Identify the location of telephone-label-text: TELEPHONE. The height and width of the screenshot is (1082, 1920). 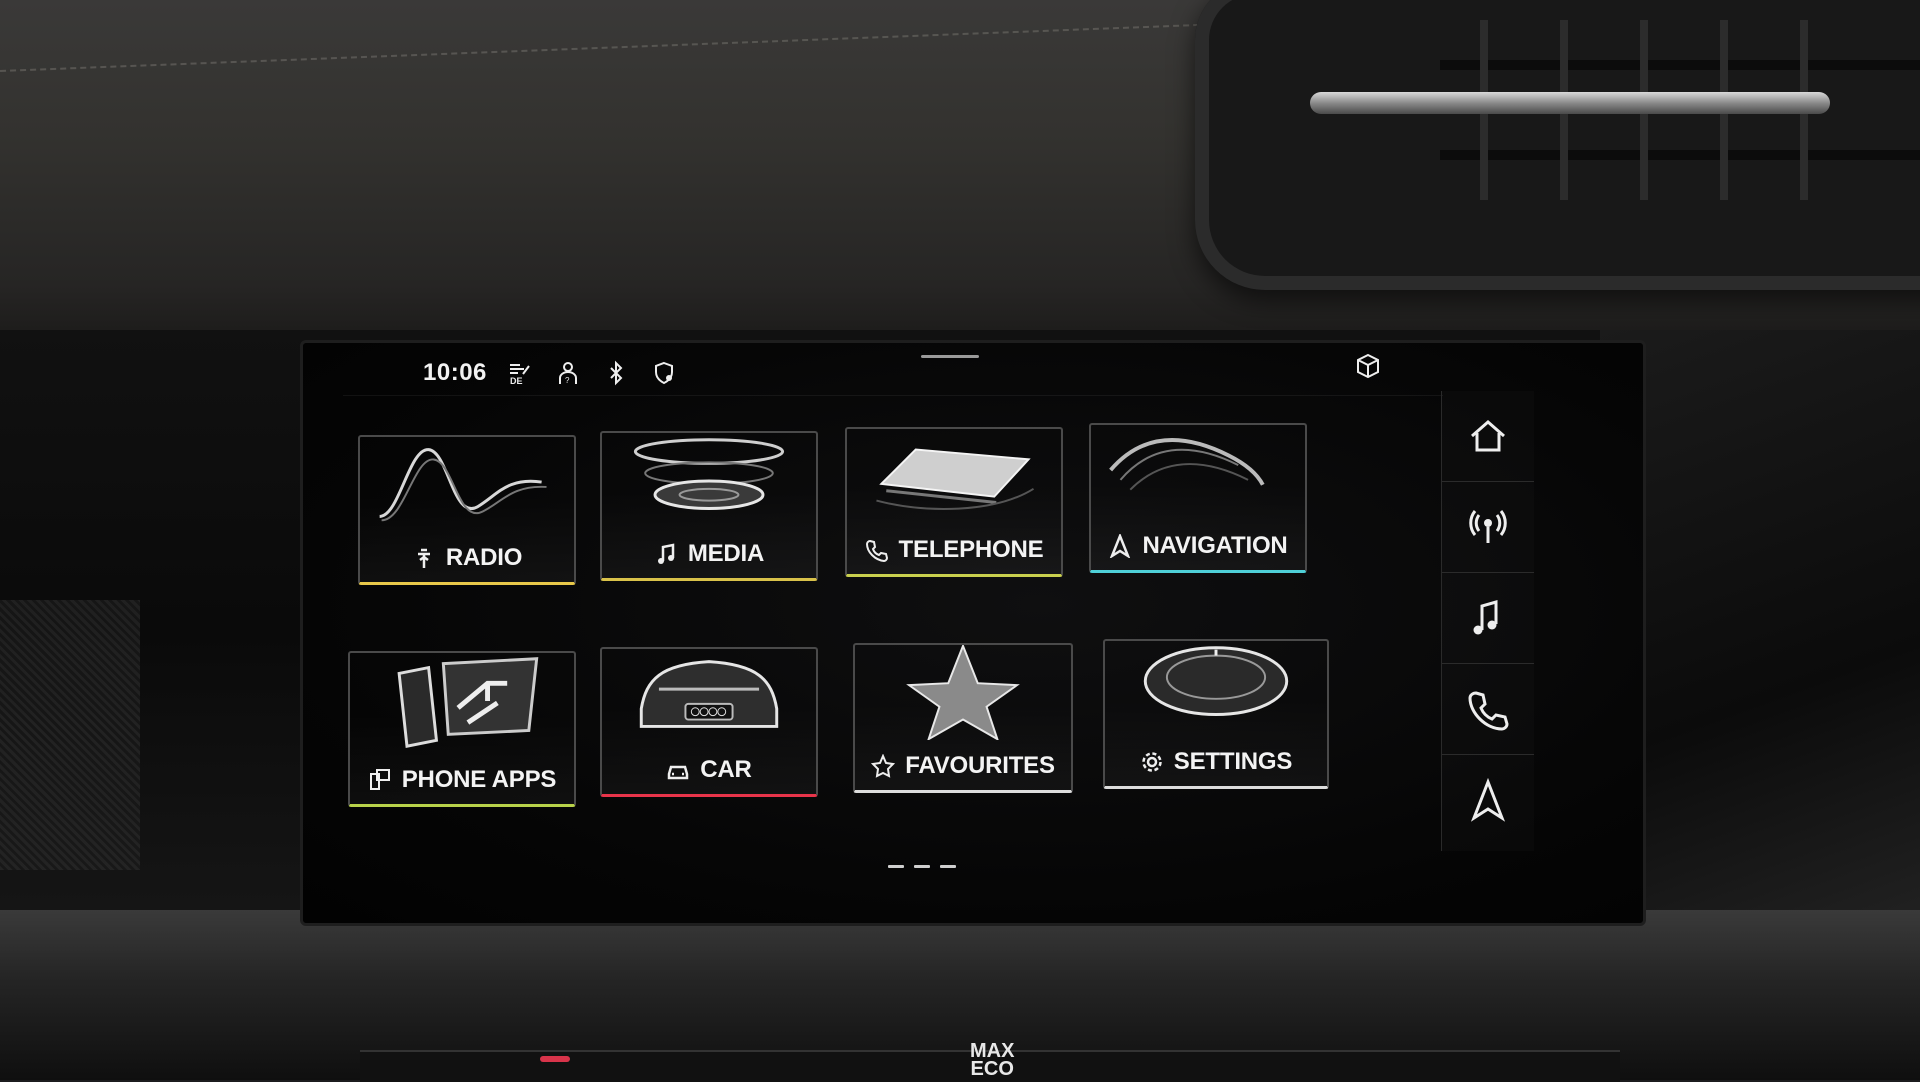
(971, 549).